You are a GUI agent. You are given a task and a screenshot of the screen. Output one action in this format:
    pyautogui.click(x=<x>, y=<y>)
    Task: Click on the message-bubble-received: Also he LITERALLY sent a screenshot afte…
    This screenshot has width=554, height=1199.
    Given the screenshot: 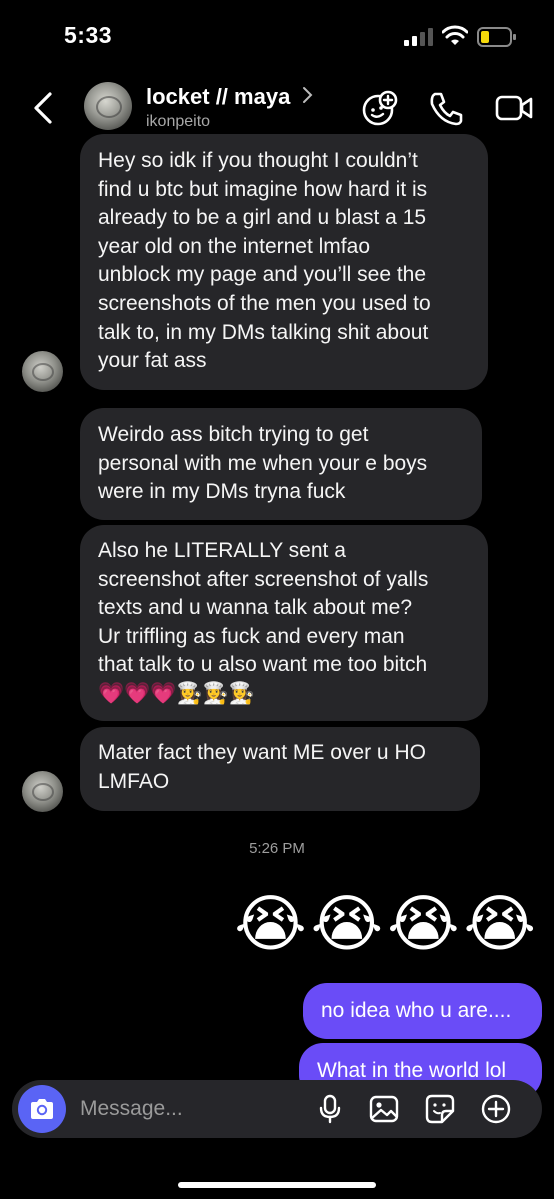 What is the action you would take?
    pyautogui.click(x=284, y=623)
    